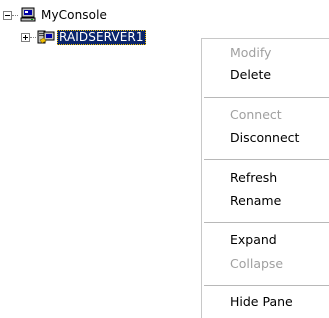 The width and height of the screenshot is (329, 318). What do you see at coordinates (25, 37) in the screenshot?
I see `expand-plus-icon` at bounding box center [25, 37].